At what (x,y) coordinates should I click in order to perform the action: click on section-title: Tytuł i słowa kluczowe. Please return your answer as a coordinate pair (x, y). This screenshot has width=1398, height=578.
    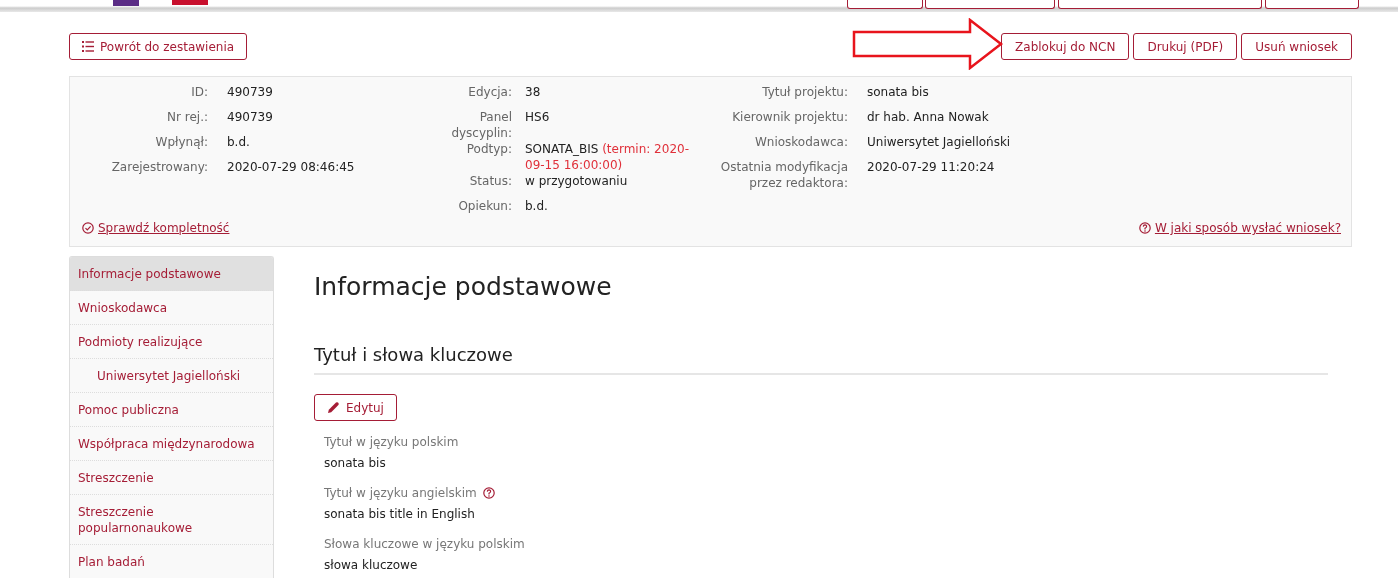
    Looking at the image, I should click on (821, 359).